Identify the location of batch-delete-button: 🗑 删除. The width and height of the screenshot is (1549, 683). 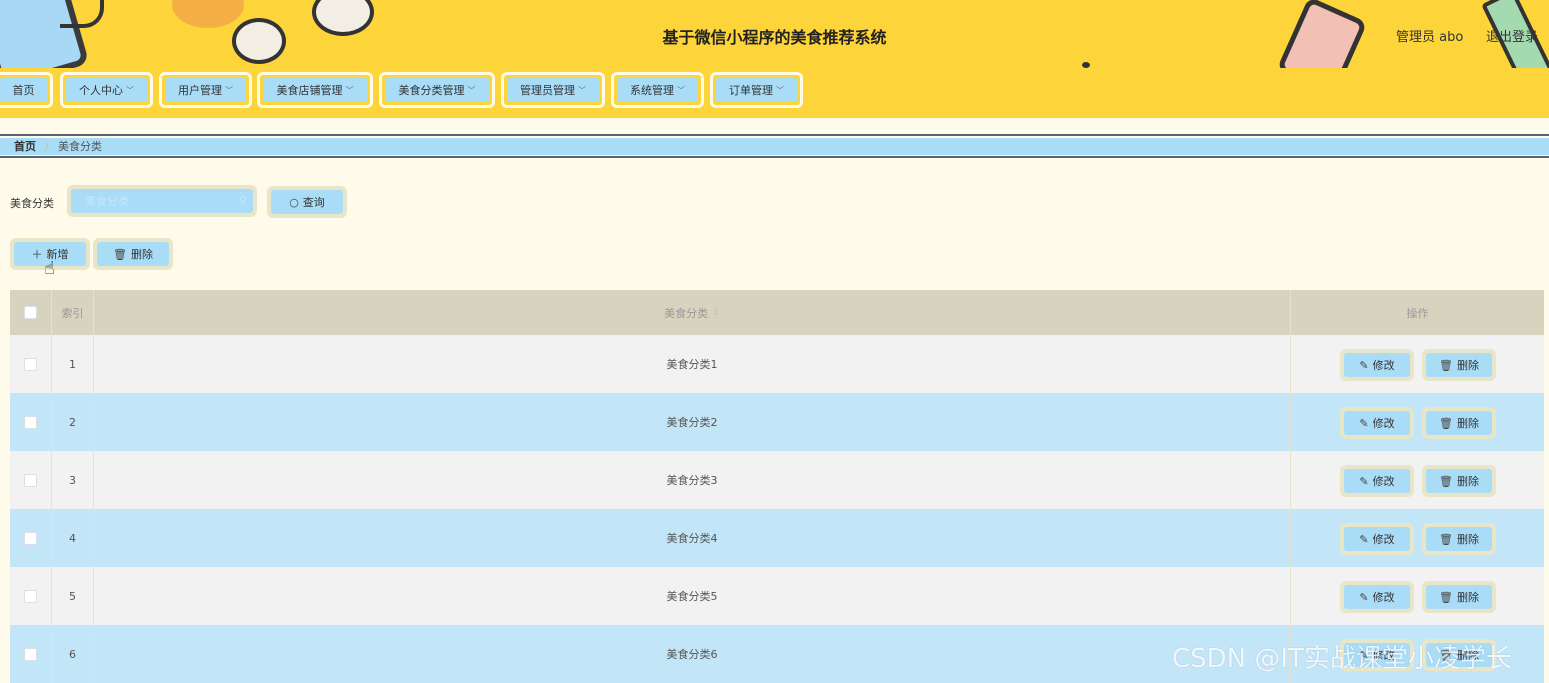
(133, 254).